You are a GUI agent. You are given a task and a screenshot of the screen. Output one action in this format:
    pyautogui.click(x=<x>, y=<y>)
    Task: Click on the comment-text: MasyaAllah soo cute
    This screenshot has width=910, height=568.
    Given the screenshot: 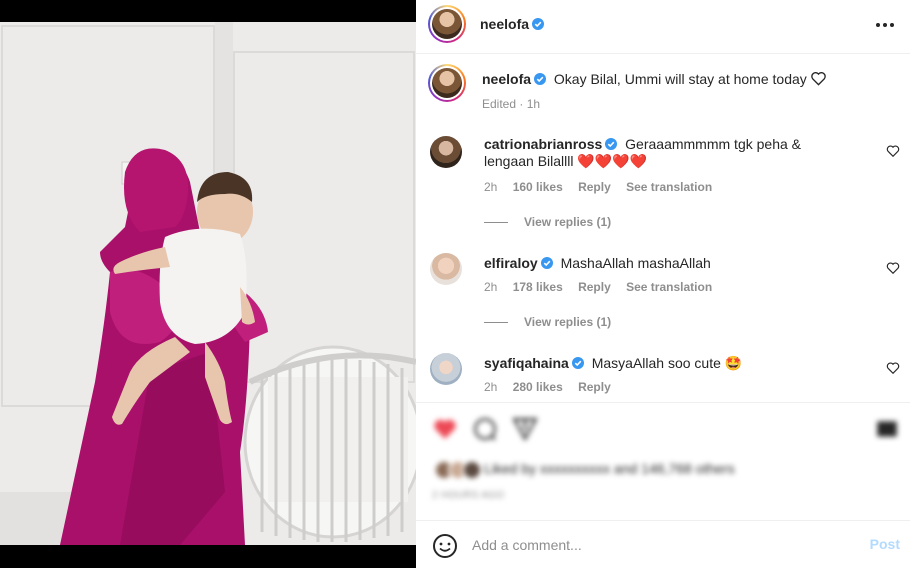 What is the action you would take?
    pyautogui.click(x=656, y=363)
    